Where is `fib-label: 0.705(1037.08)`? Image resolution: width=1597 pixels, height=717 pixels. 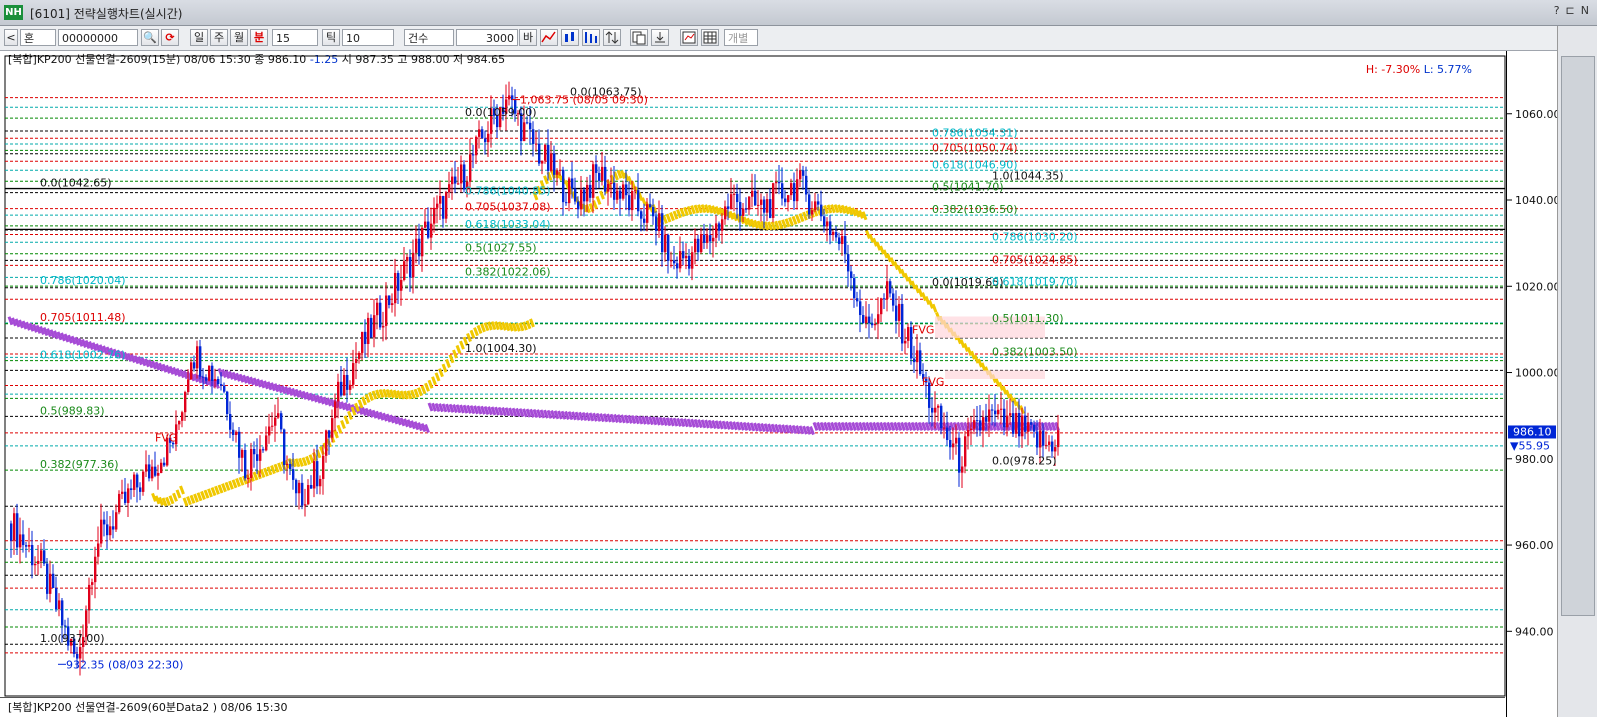 fib-label: 0.705(1037.08) is located at coordinates (508, 207).